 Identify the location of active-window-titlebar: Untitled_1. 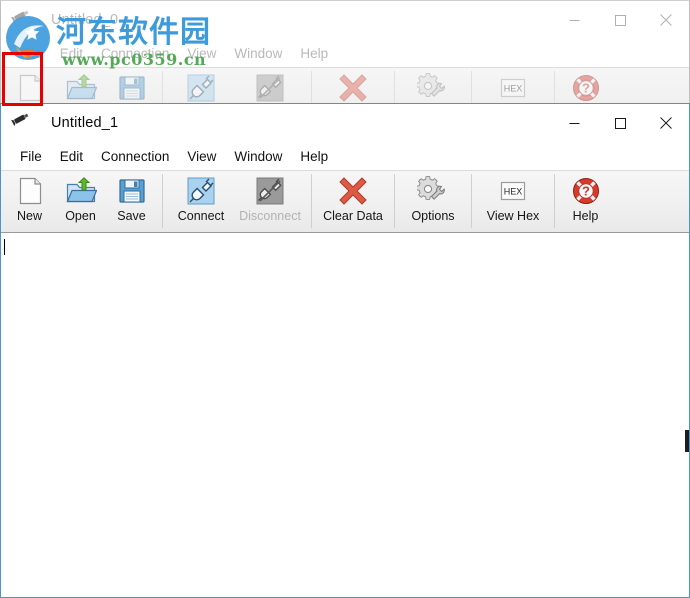
(345, 123).